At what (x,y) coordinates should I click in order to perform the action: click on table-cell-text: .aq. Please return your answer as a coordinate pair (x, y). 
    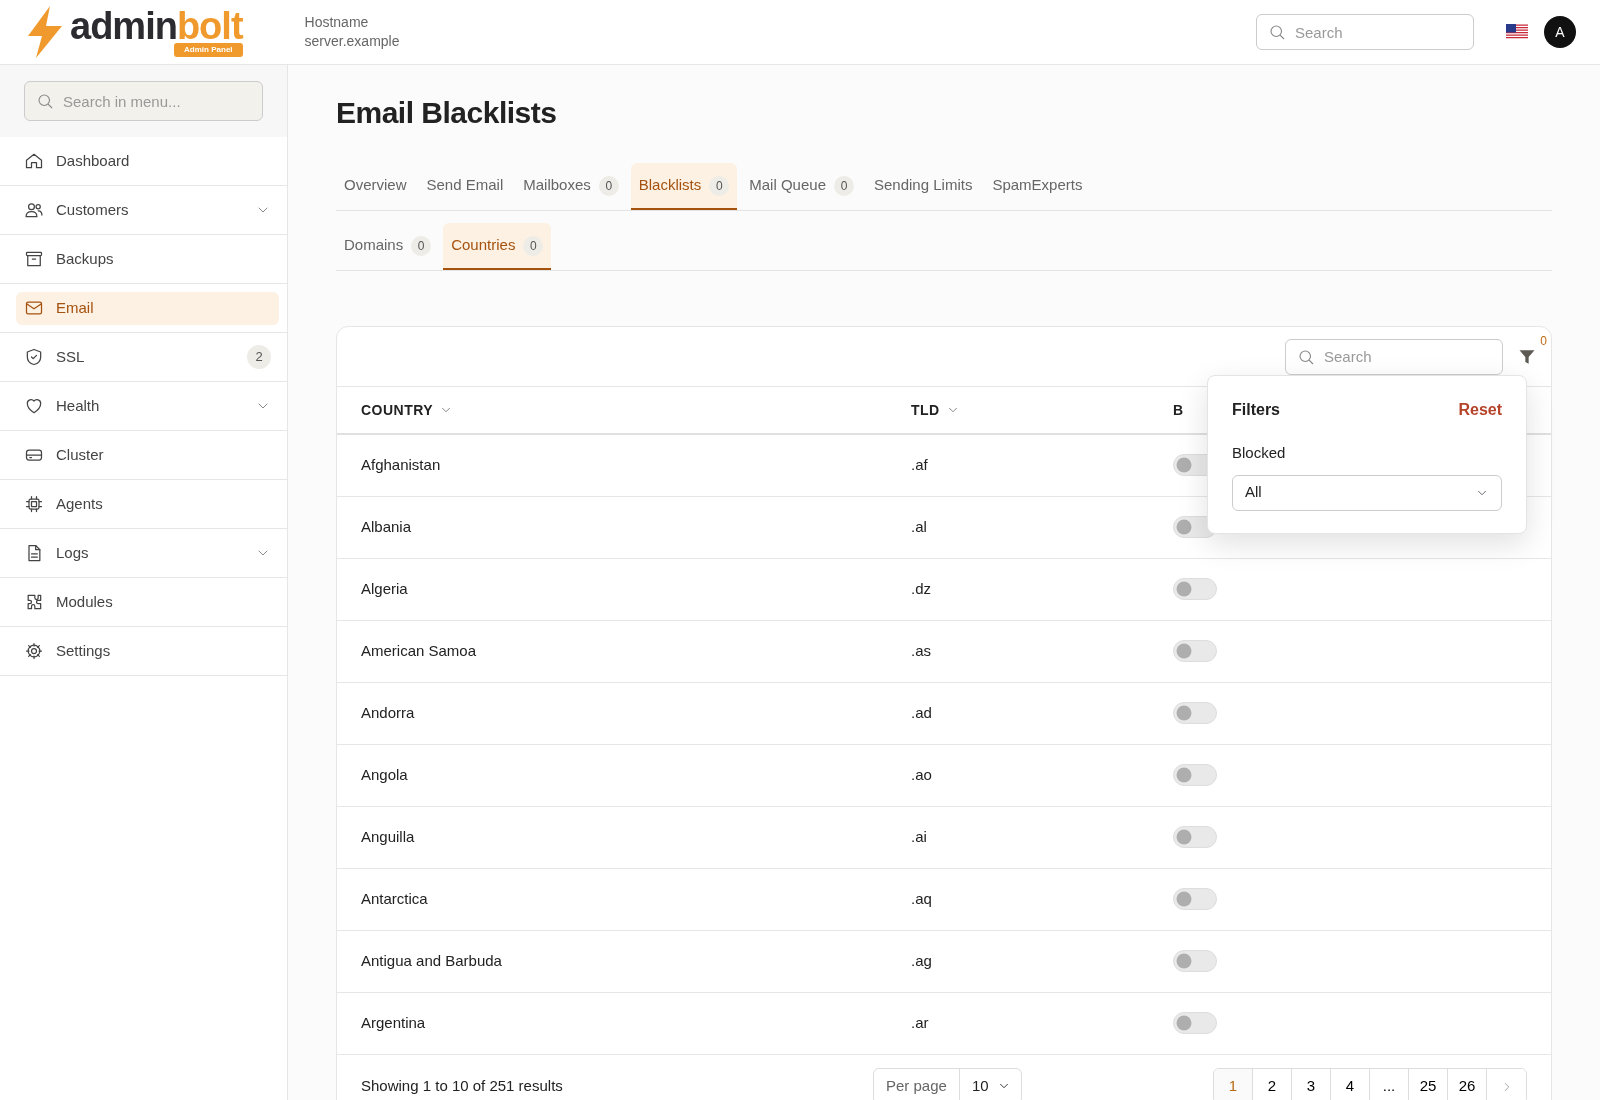
    Looking at the image, I should click on (922, 899).